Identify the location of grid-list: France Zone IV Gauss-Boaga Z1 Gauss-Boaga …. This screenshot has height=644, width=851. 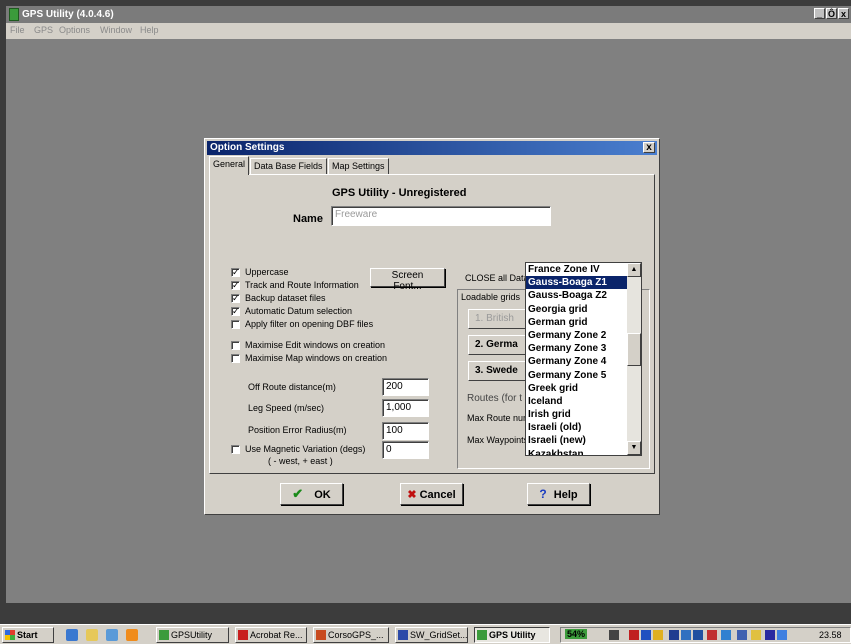
(583, 359).